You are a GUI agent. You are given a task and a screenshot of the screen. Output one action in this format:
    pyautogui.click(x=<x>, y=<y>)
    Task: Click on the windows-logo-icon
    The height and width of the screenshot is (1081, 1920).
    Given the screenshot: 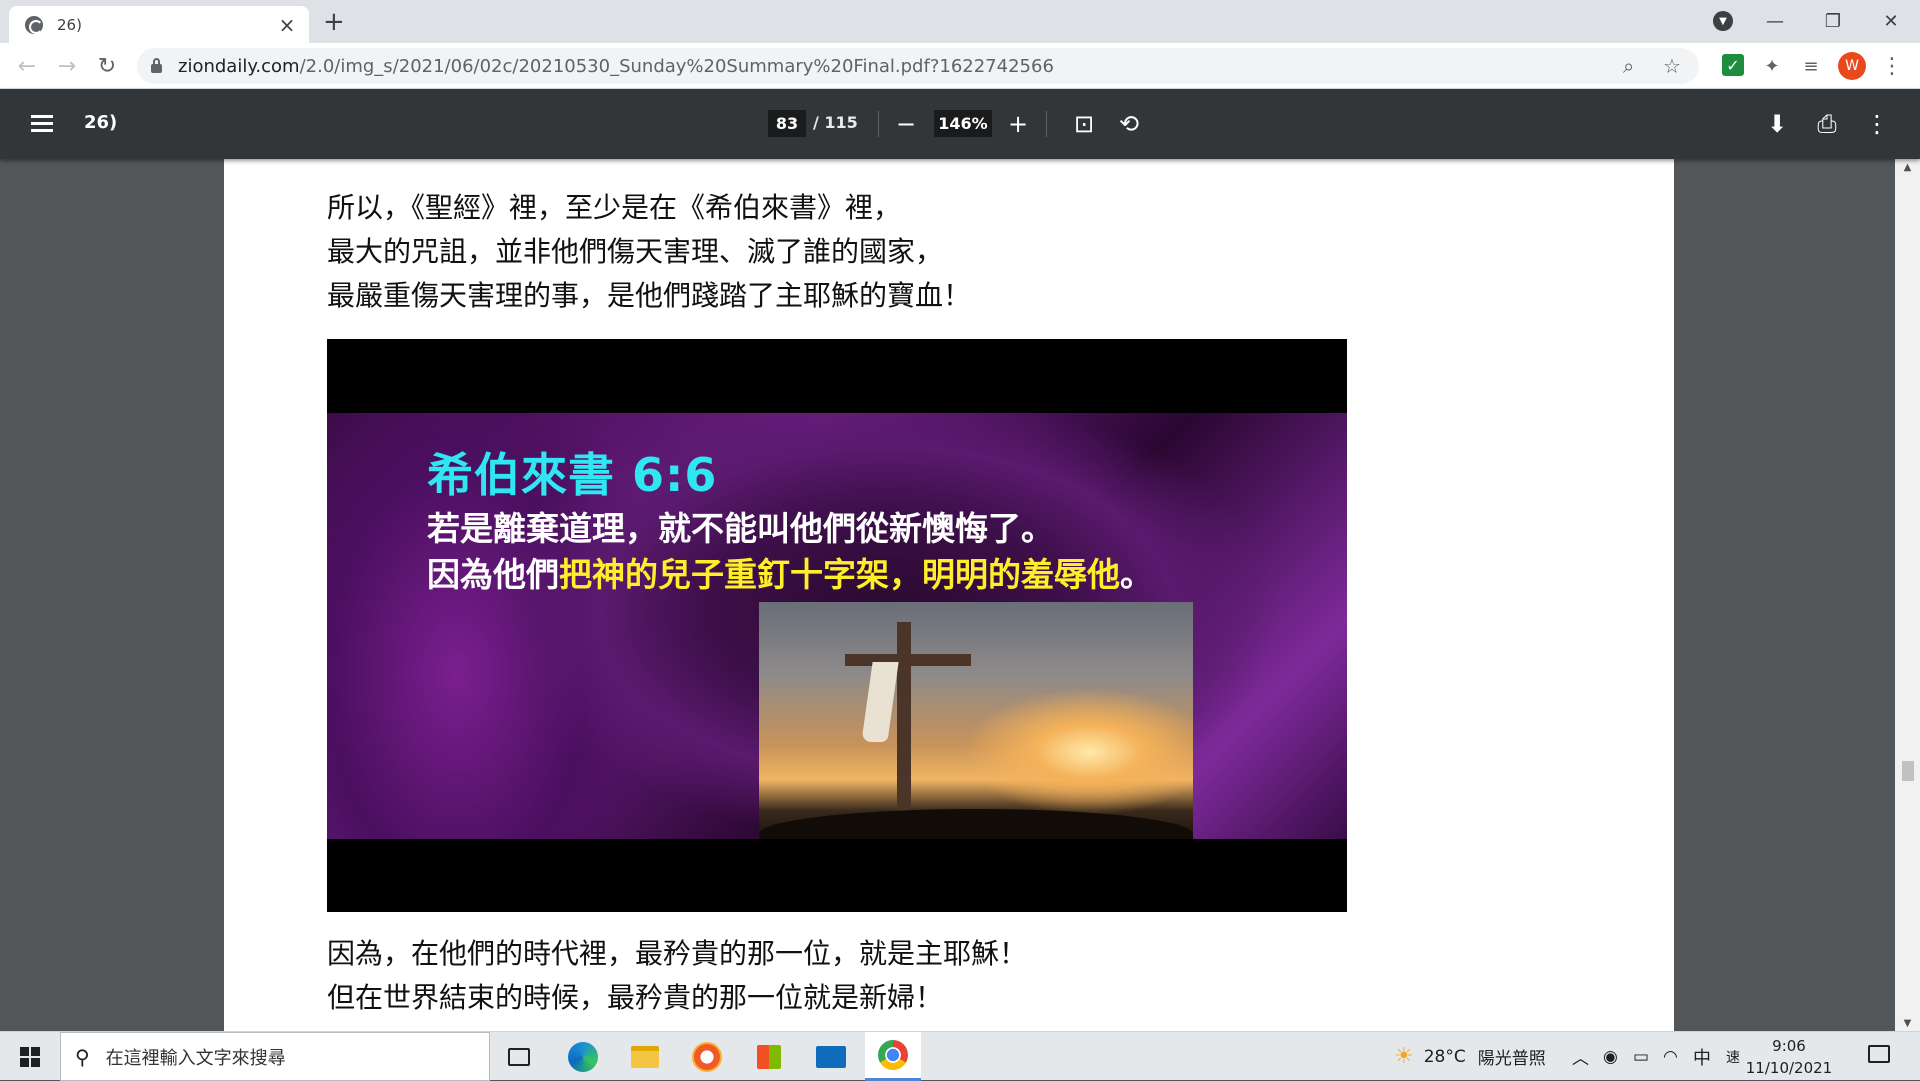 What is the action you would take?
    pyautogui.click(x=30, y=1056)
    